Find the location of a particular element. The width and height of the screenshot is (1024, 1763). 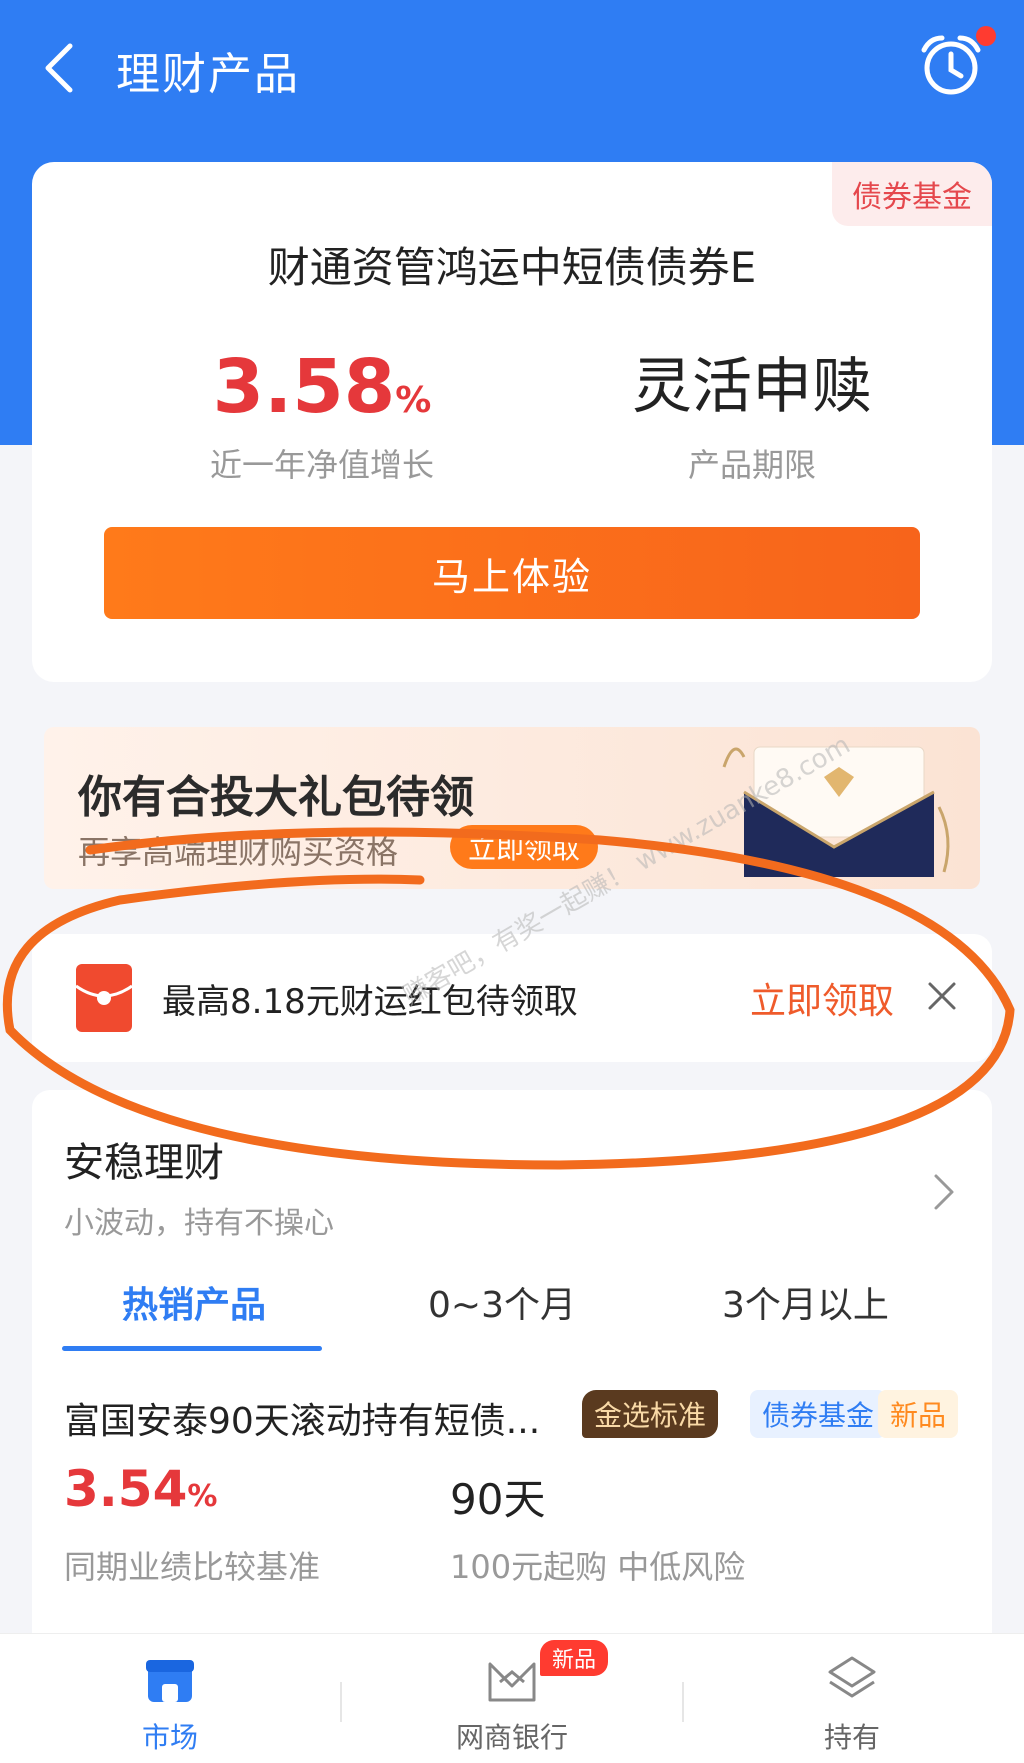

tabbar-label-mybank: 网商银行 is located at coordinates (511, 1737).